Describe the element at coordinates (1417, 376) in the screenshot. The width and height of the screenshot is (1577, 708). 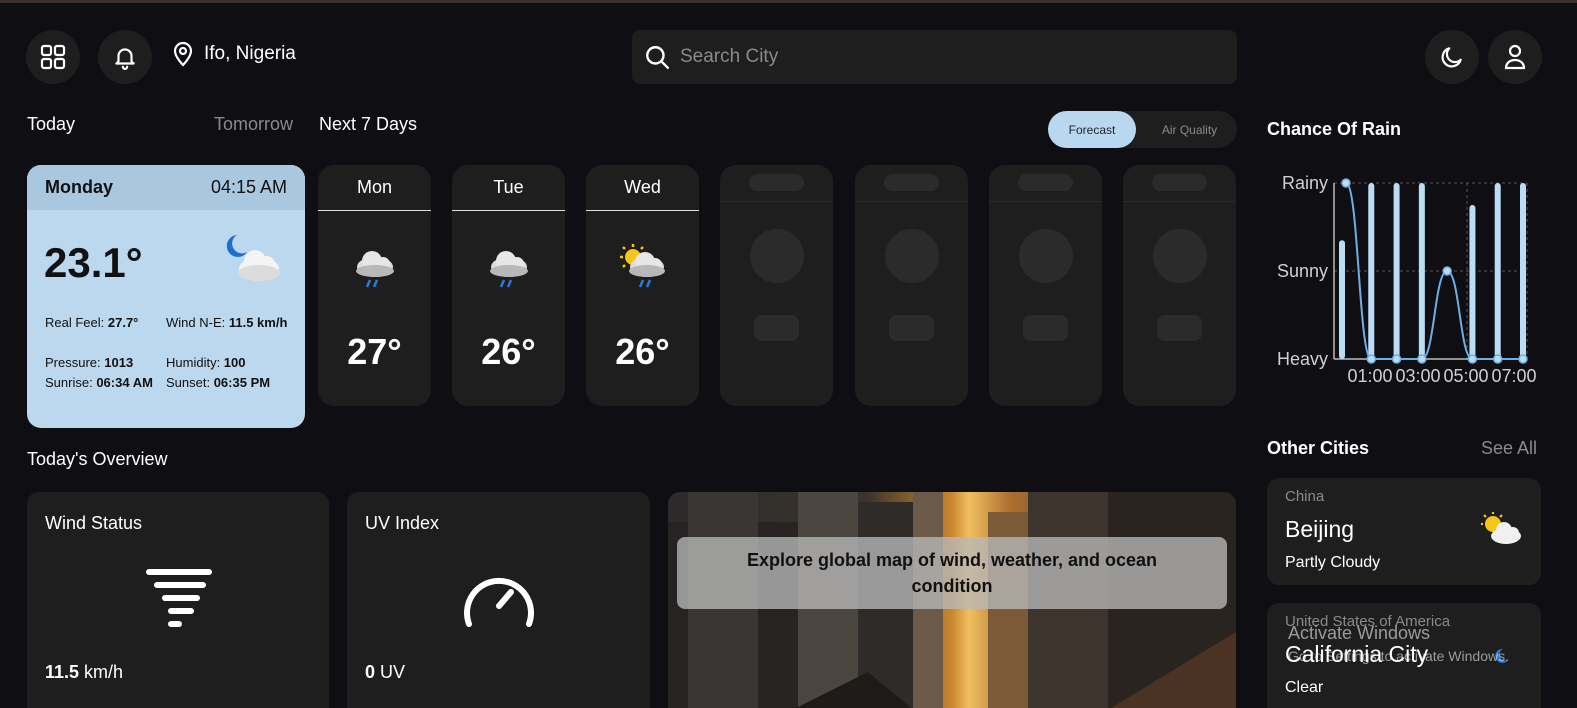
I see `x-tick-label: 03:00` at that location.